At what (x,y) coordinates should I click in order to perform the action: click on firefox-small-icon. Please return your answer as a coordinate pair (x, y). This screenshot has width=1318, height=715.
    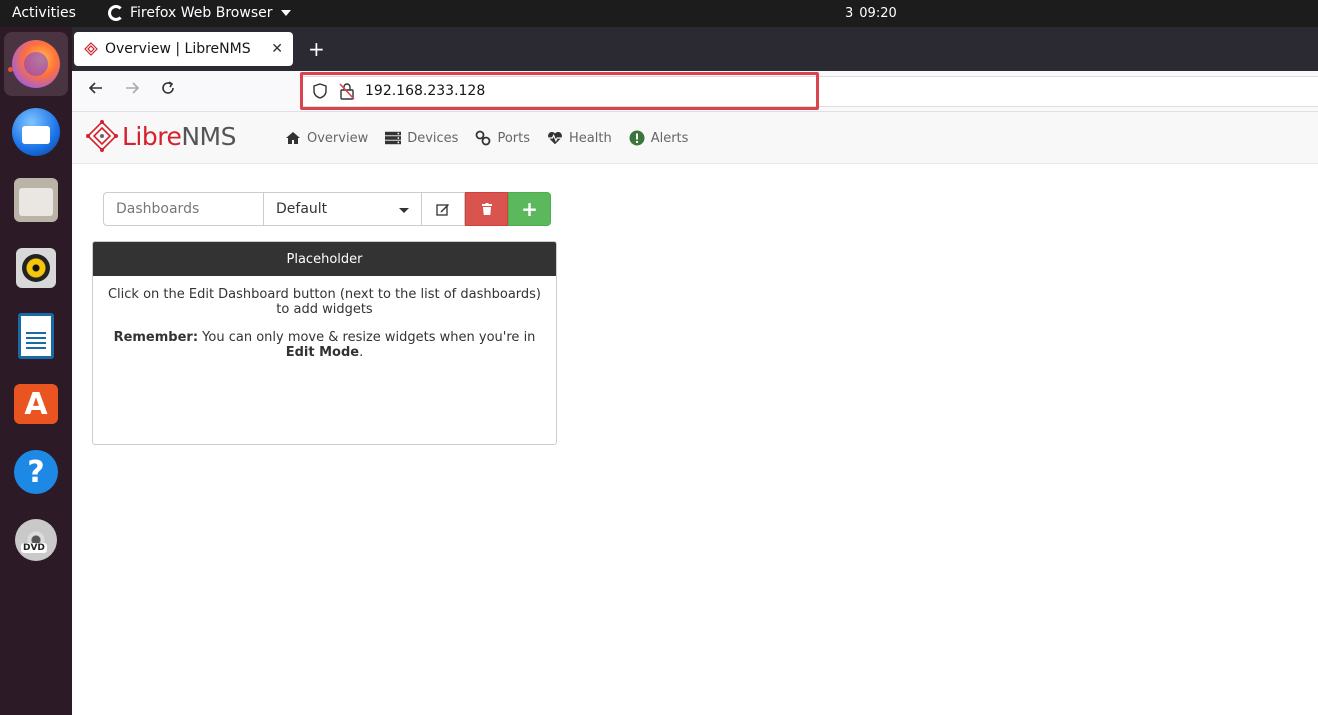
    Looking at the image, I should click on (116, 13).